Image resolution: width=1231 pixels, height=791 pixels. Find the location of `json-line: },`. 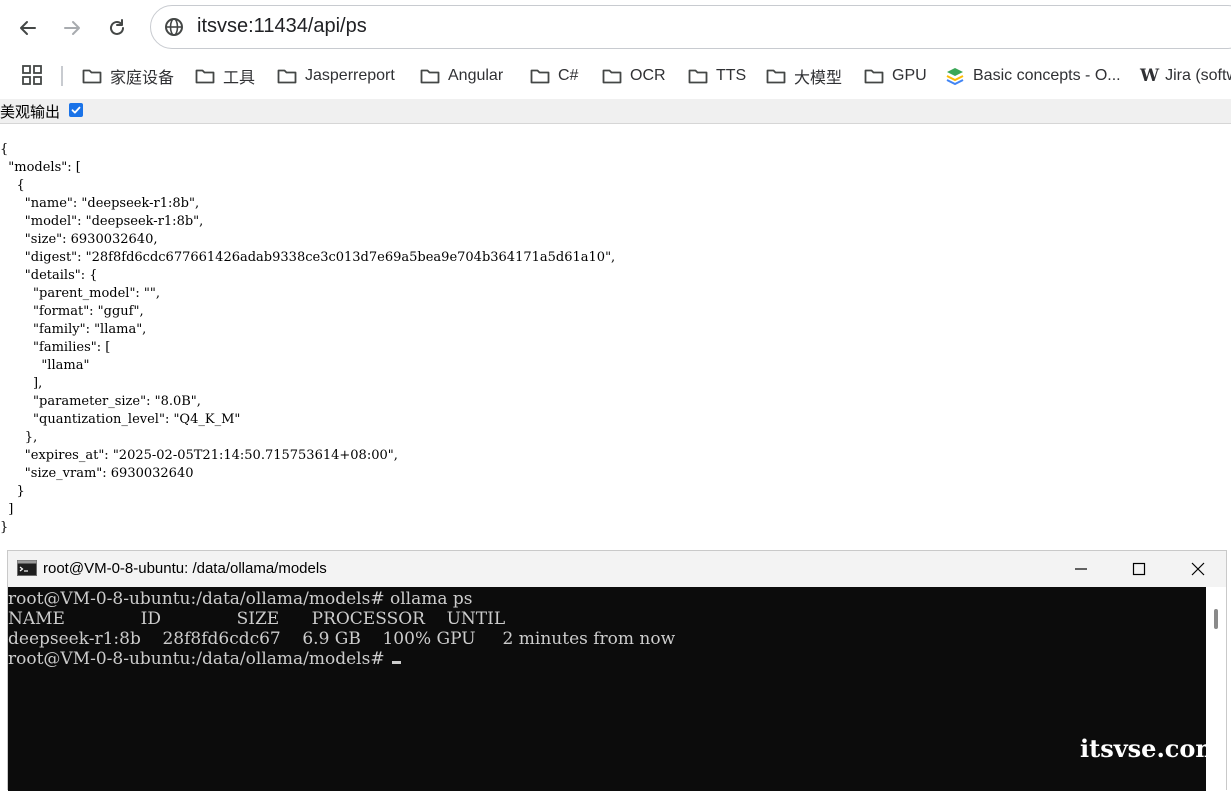

json-line: }, is located at coordinates (19, 437).